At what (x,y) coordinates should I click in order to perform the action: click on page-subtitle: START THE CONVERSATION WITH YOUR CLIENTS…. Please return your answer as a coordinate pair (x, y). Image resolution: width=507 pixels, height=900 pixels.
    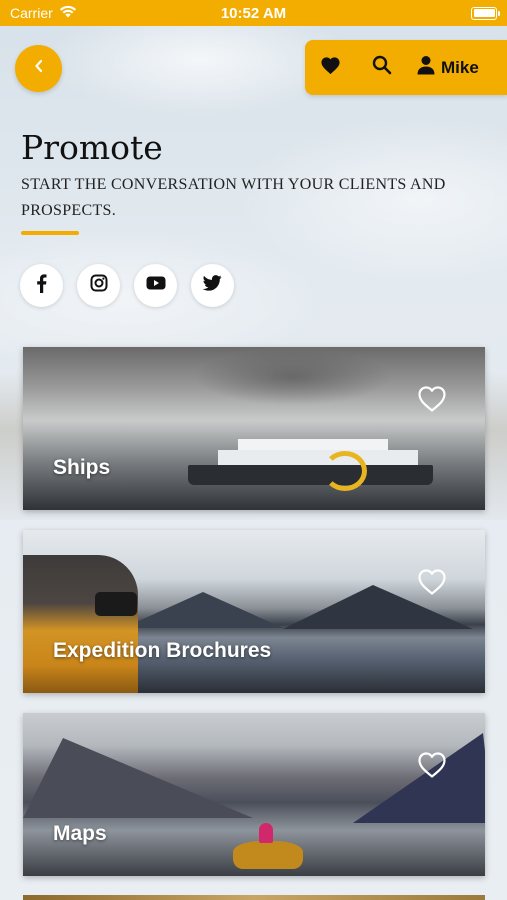
    Looking at the image, I should click on (233, 197).